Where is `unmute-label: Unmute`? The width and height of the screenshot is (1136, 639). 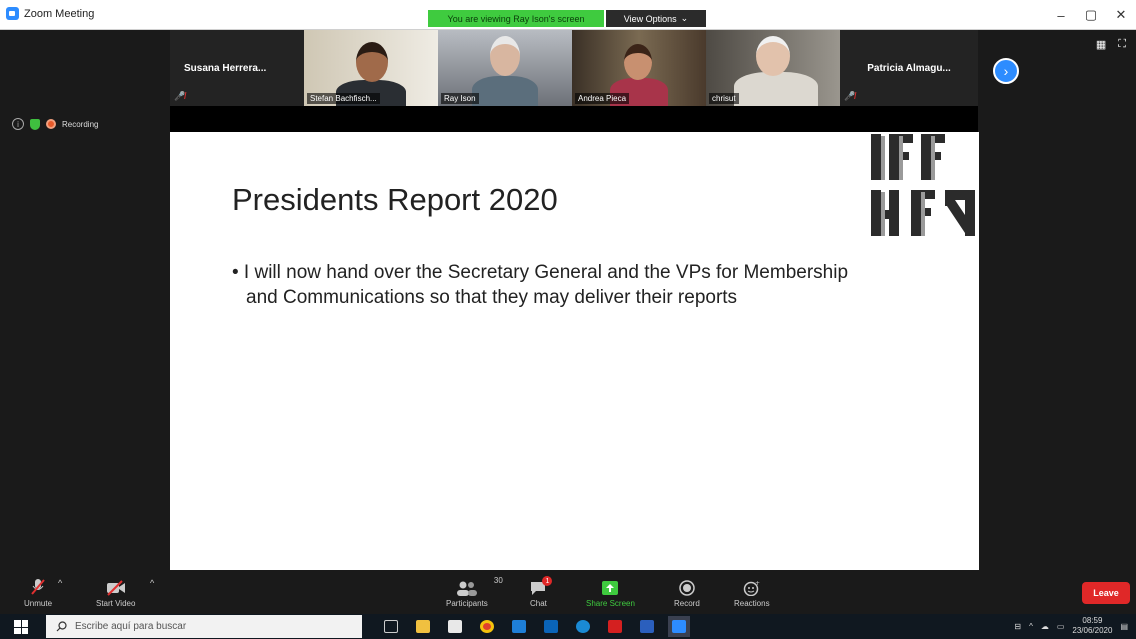
unmute-label: Unmute is located at coordinates (38, 603).